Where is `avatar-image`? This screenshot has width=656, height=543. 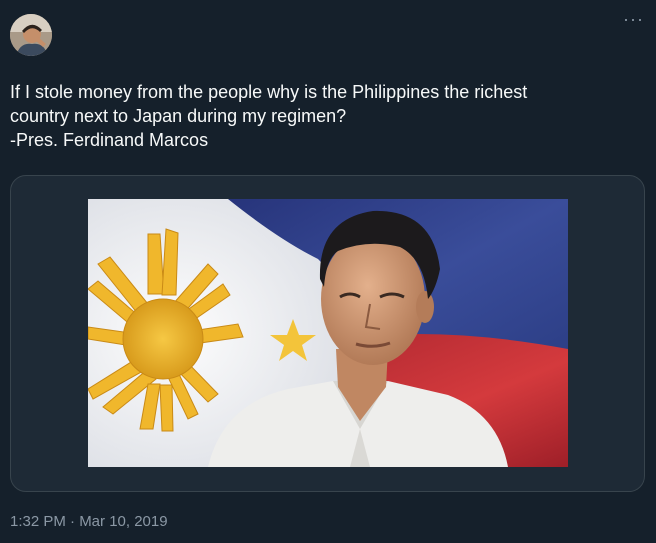 avatar-image is located at coordinates (31, 35).